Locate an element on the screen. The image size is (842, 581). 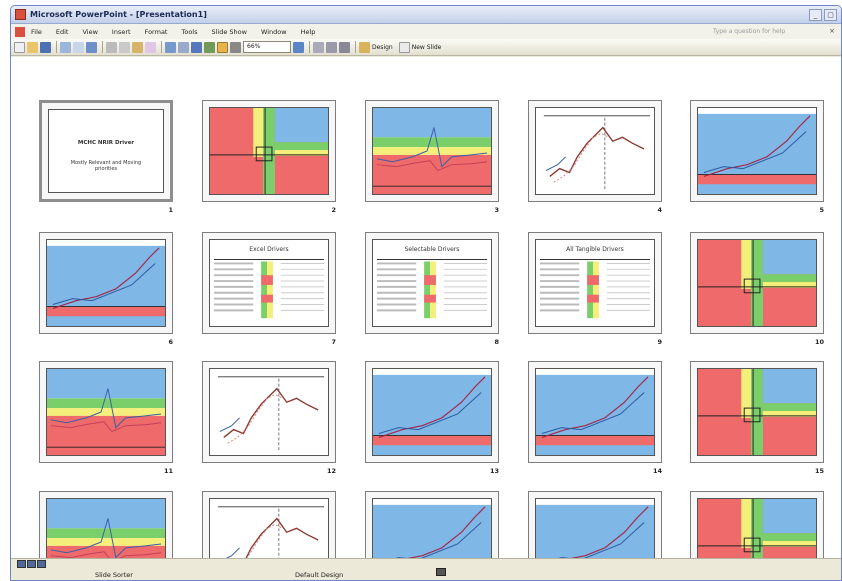
green-band is located at coordinates (789, 278).